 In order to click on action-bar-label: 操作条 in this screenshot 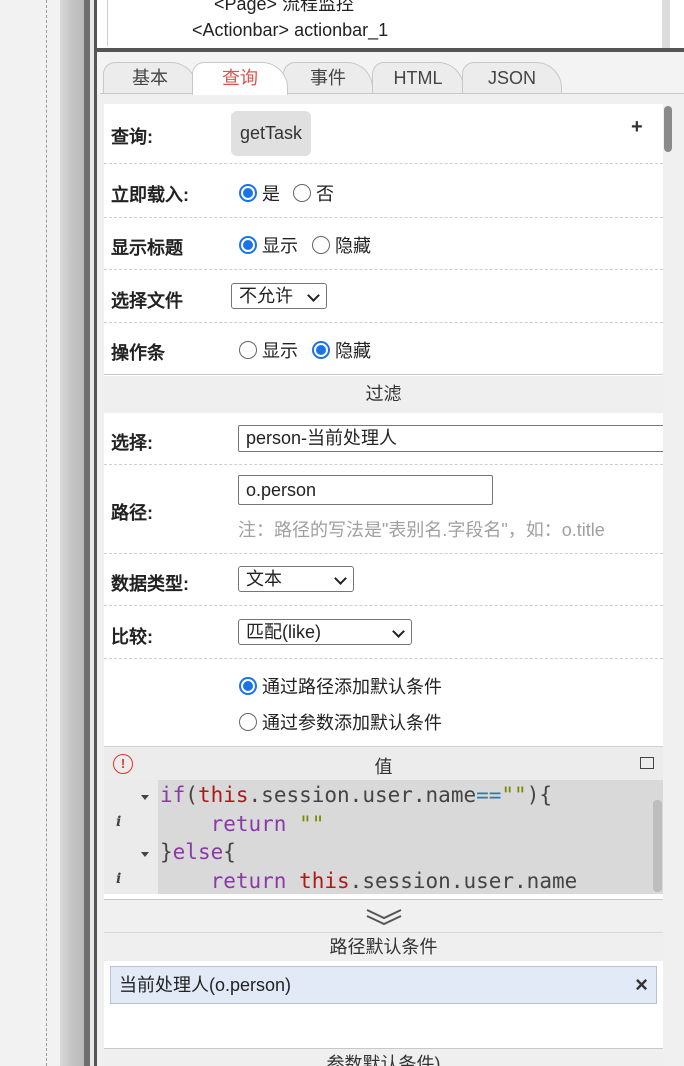, I will do `click(138, 353)`.